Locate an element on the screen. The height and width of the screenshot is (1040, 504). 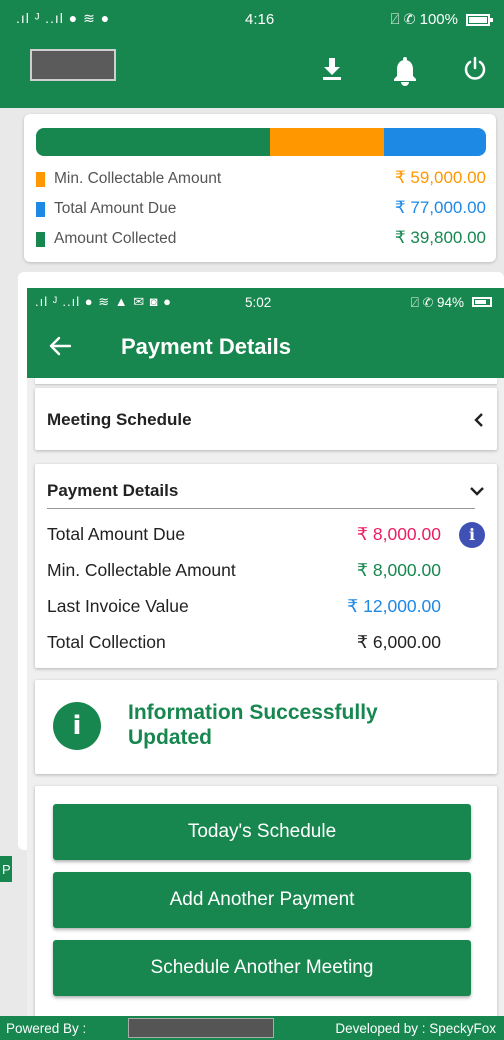
outer-app-bar is located at coordinates (252, 73).